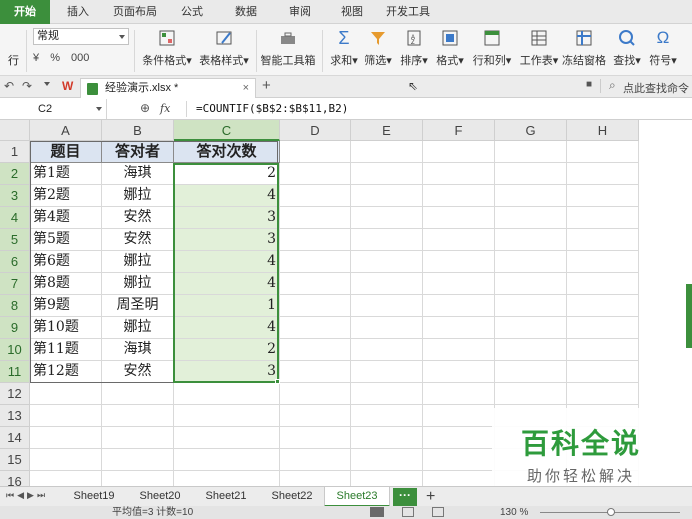 This screenshot has width=692, height=519. What do you see at coordinates (246, 88) in the screenshot?
I see `close-icon: ×` at bounding box center [246, 88].